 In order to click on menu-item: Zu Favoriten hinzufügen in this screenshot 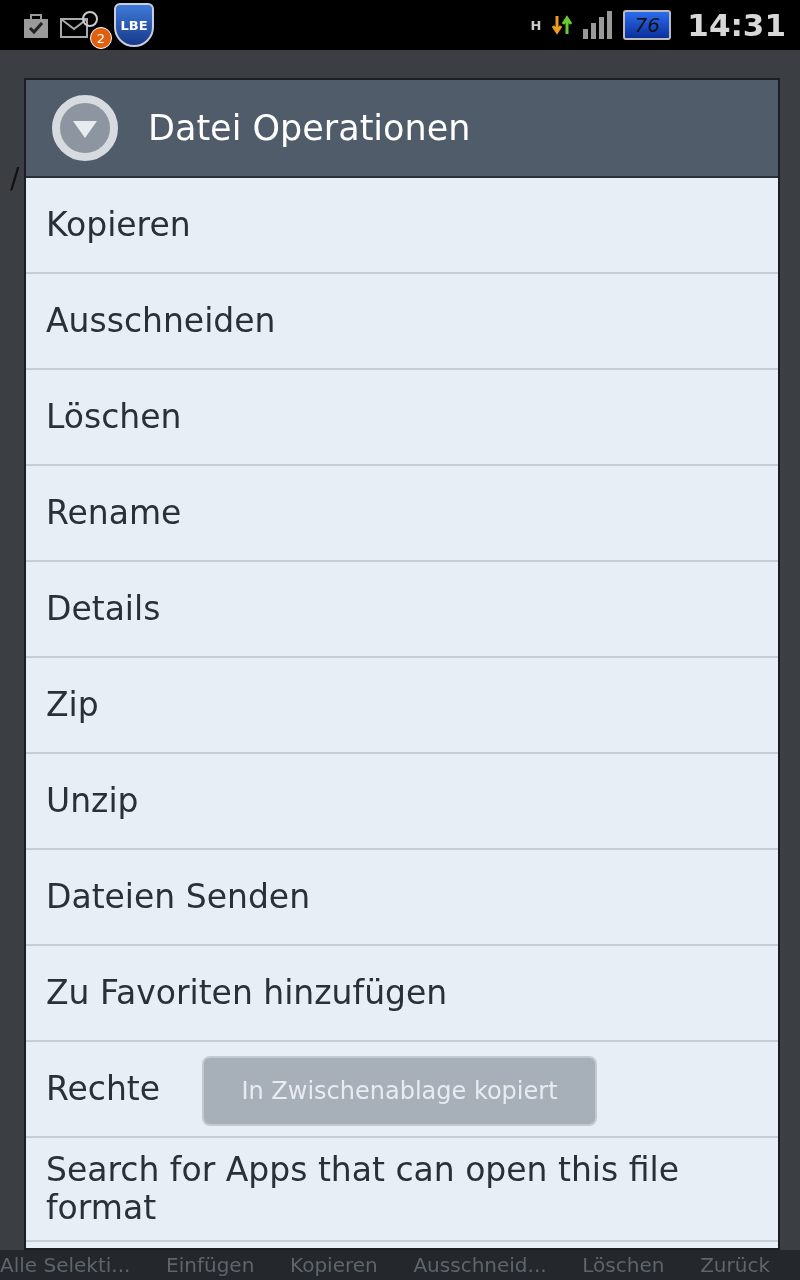, I will do `click(402, 994)`.